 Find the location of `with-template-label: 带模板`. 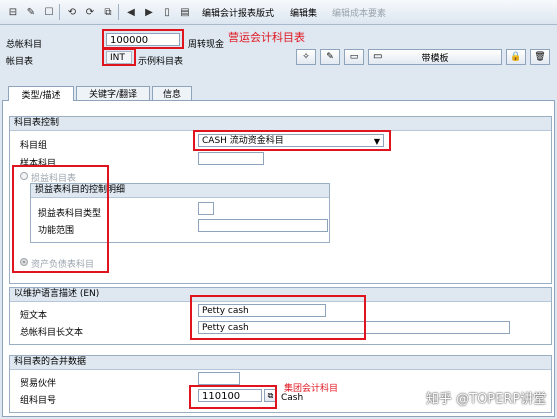

with-template-label: 带模板 is located at coordinates (435, 58).